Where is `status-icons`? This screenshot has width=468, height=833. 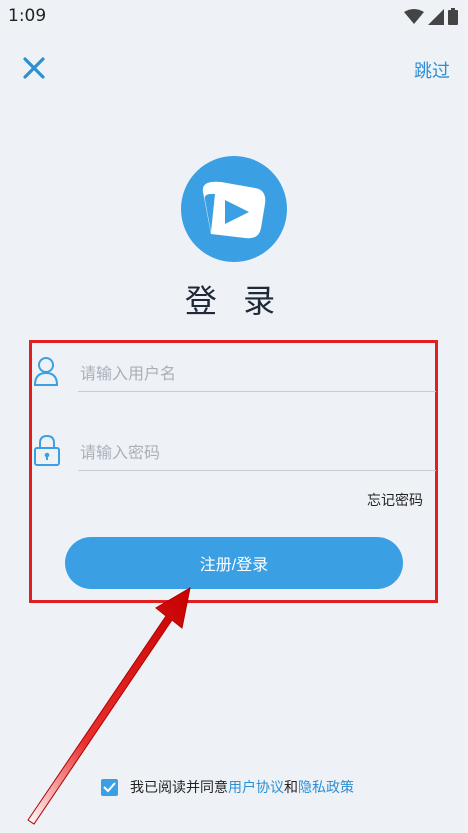
status-icons is located at coordinates (431, 16).